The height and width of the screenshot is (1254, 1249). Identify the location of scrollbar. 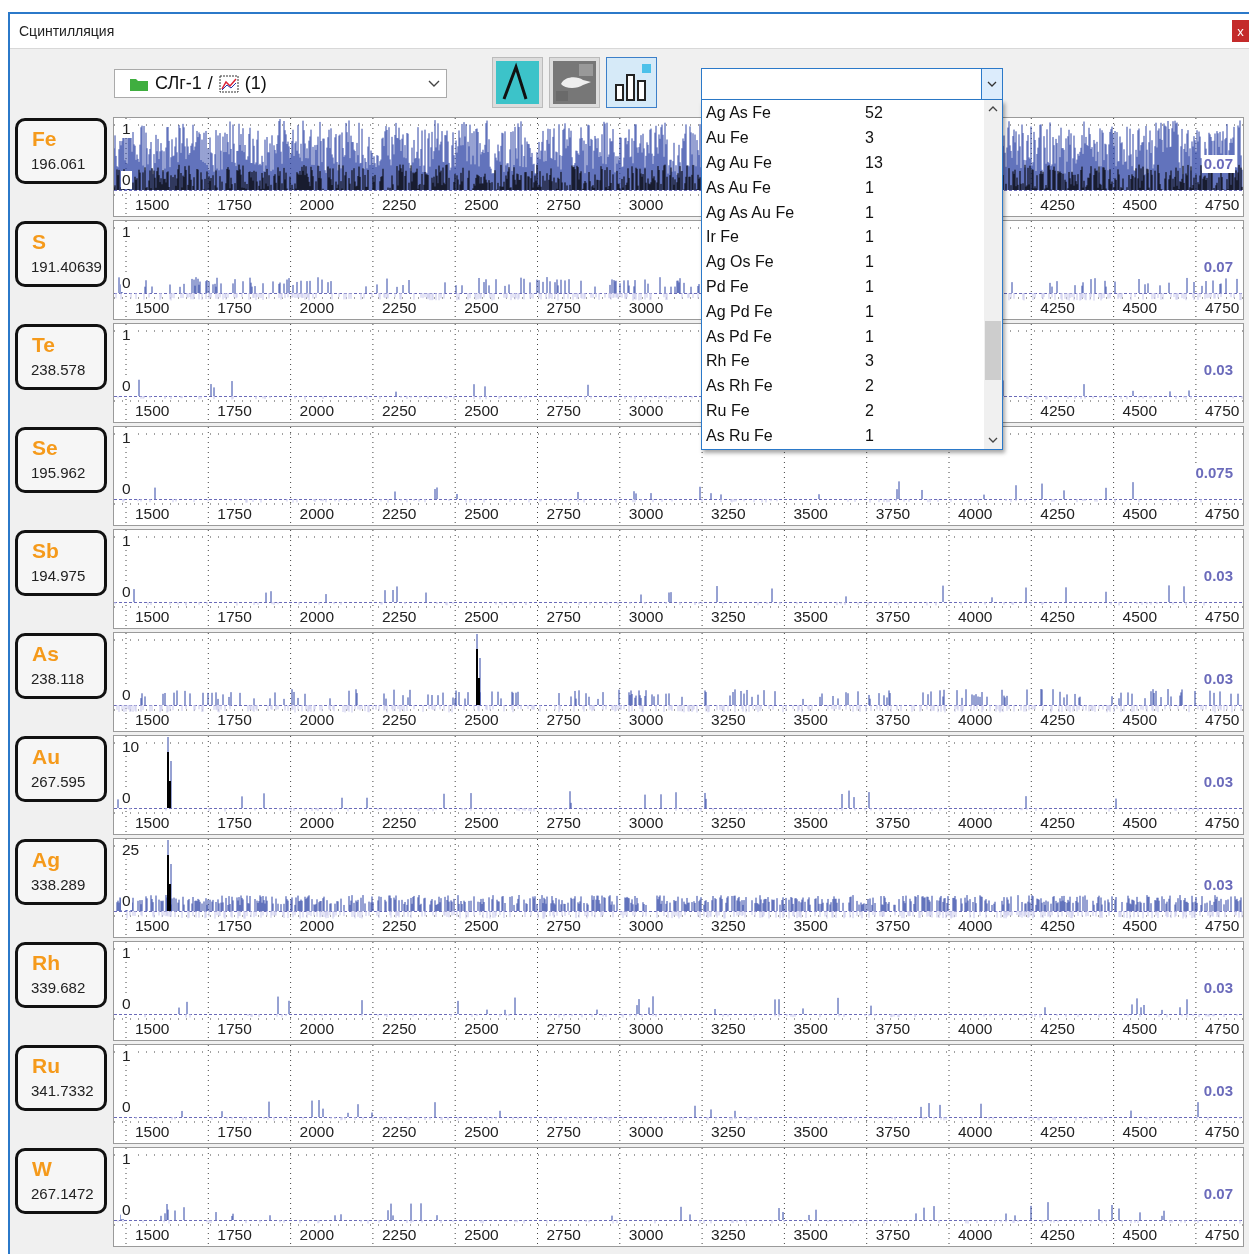
(993, 274).